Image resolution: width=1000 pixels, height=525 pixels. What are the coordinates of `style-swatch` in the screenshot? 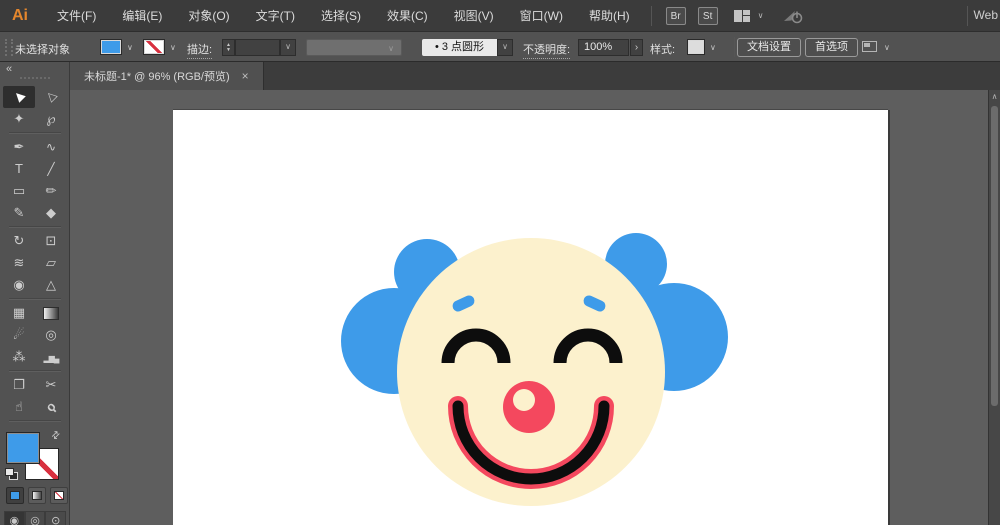 It's located at (696, 47).